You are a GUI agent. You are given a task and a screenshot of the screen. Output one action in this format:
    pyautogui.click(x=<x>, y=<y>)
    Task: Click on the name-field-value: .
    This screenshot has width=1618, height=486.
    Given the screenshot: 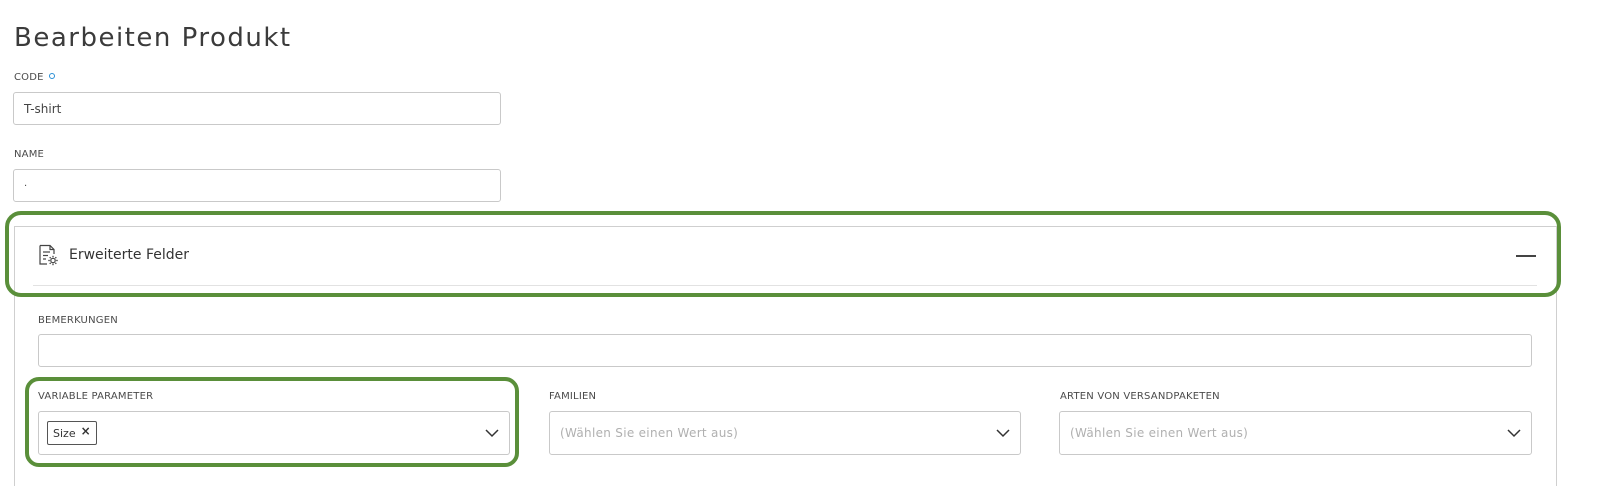 What is the action you would take?
    pyautogui.click(x=26, y=183)
    